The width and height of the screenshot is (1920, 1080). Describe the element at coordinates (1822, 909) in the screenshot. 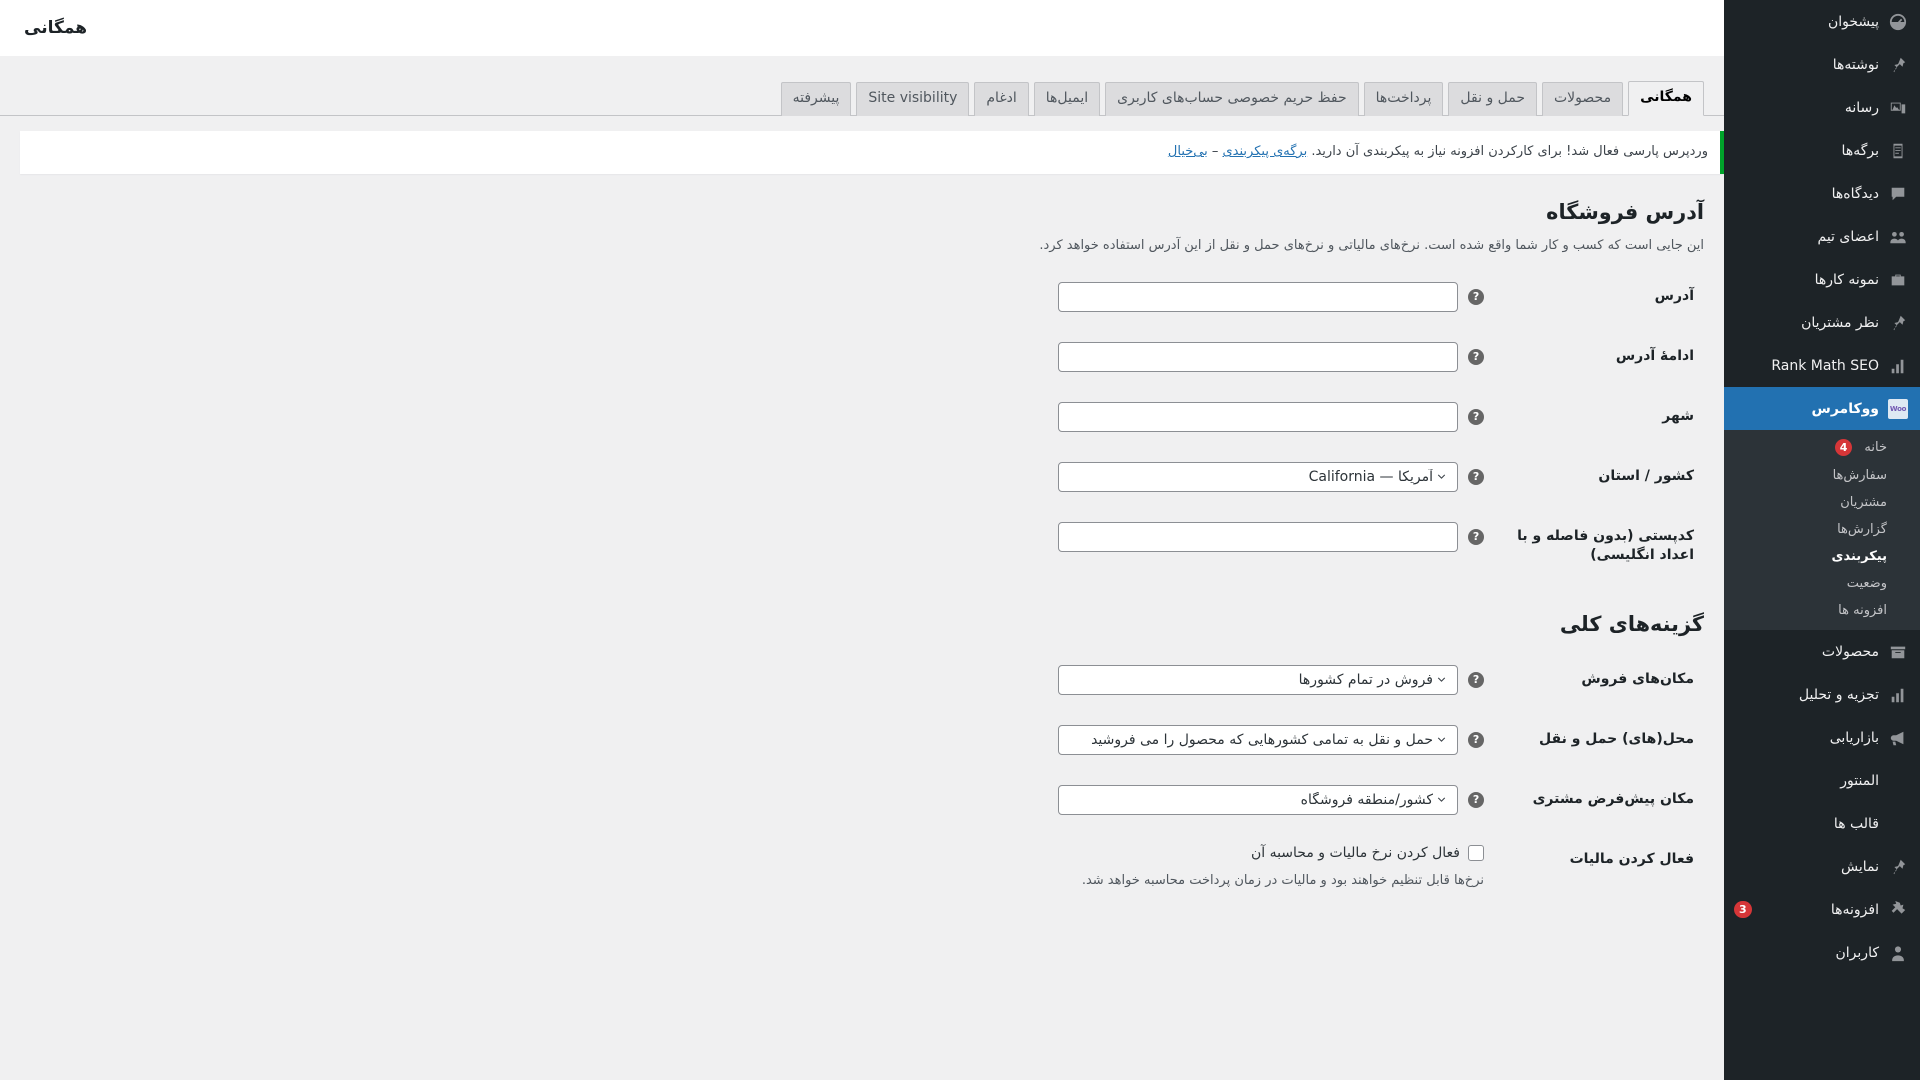

I see `sidebar-item-plugins: افزونه‌ها 3` at that location.